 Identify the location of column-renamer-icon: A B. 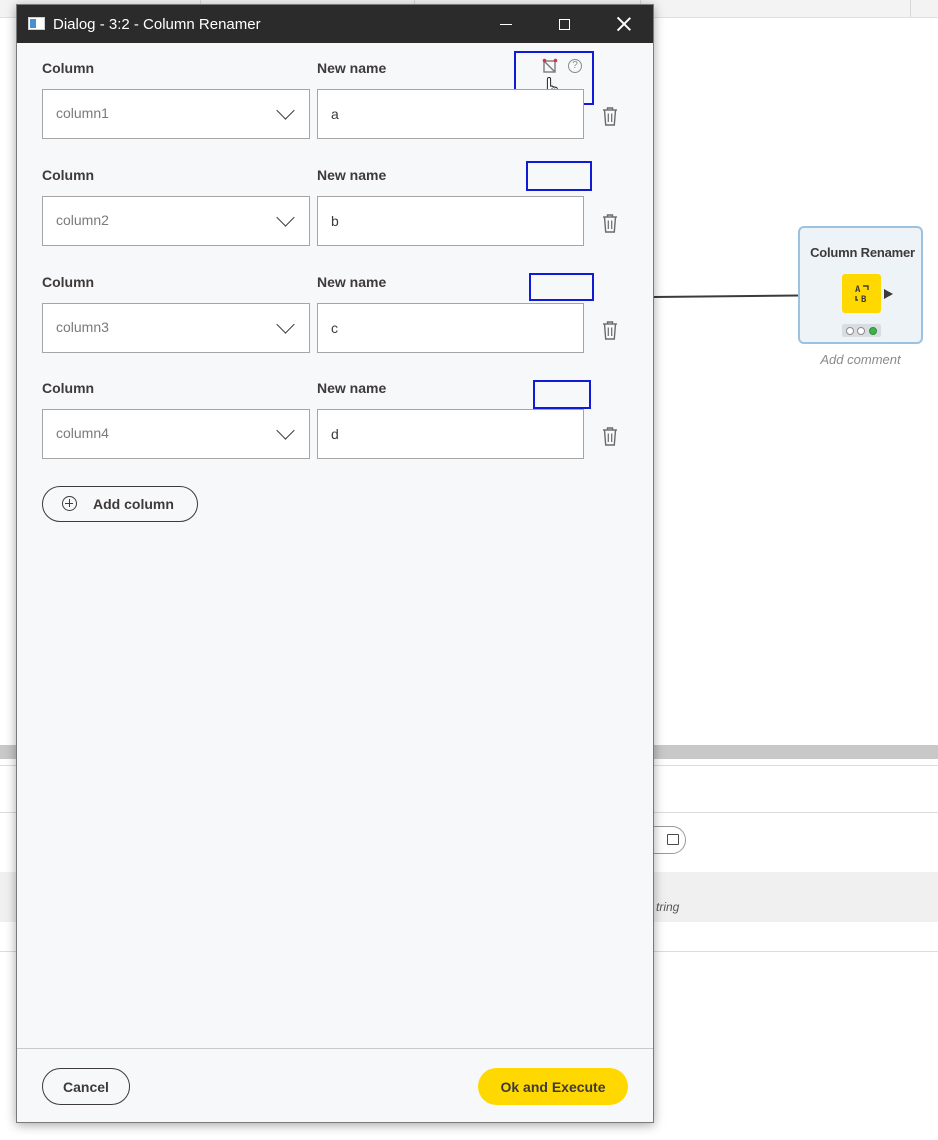
(861, 293).